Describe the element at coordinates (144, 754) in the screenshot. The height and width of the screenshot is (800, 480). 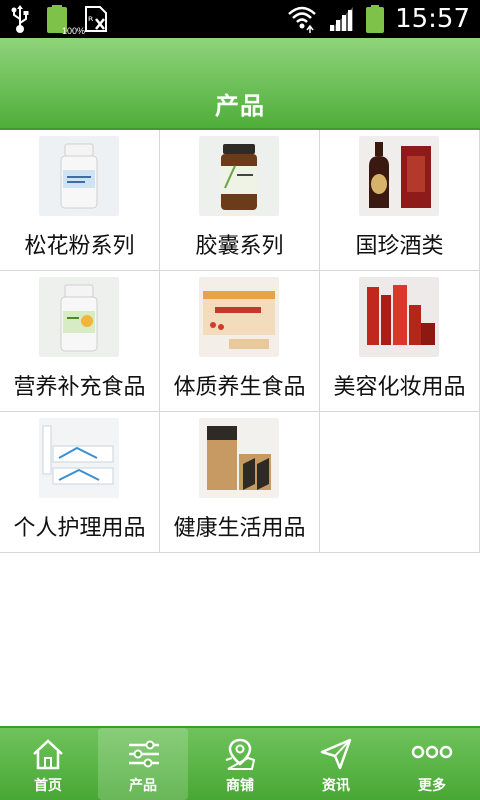
I see `sliders-icon` at that location.